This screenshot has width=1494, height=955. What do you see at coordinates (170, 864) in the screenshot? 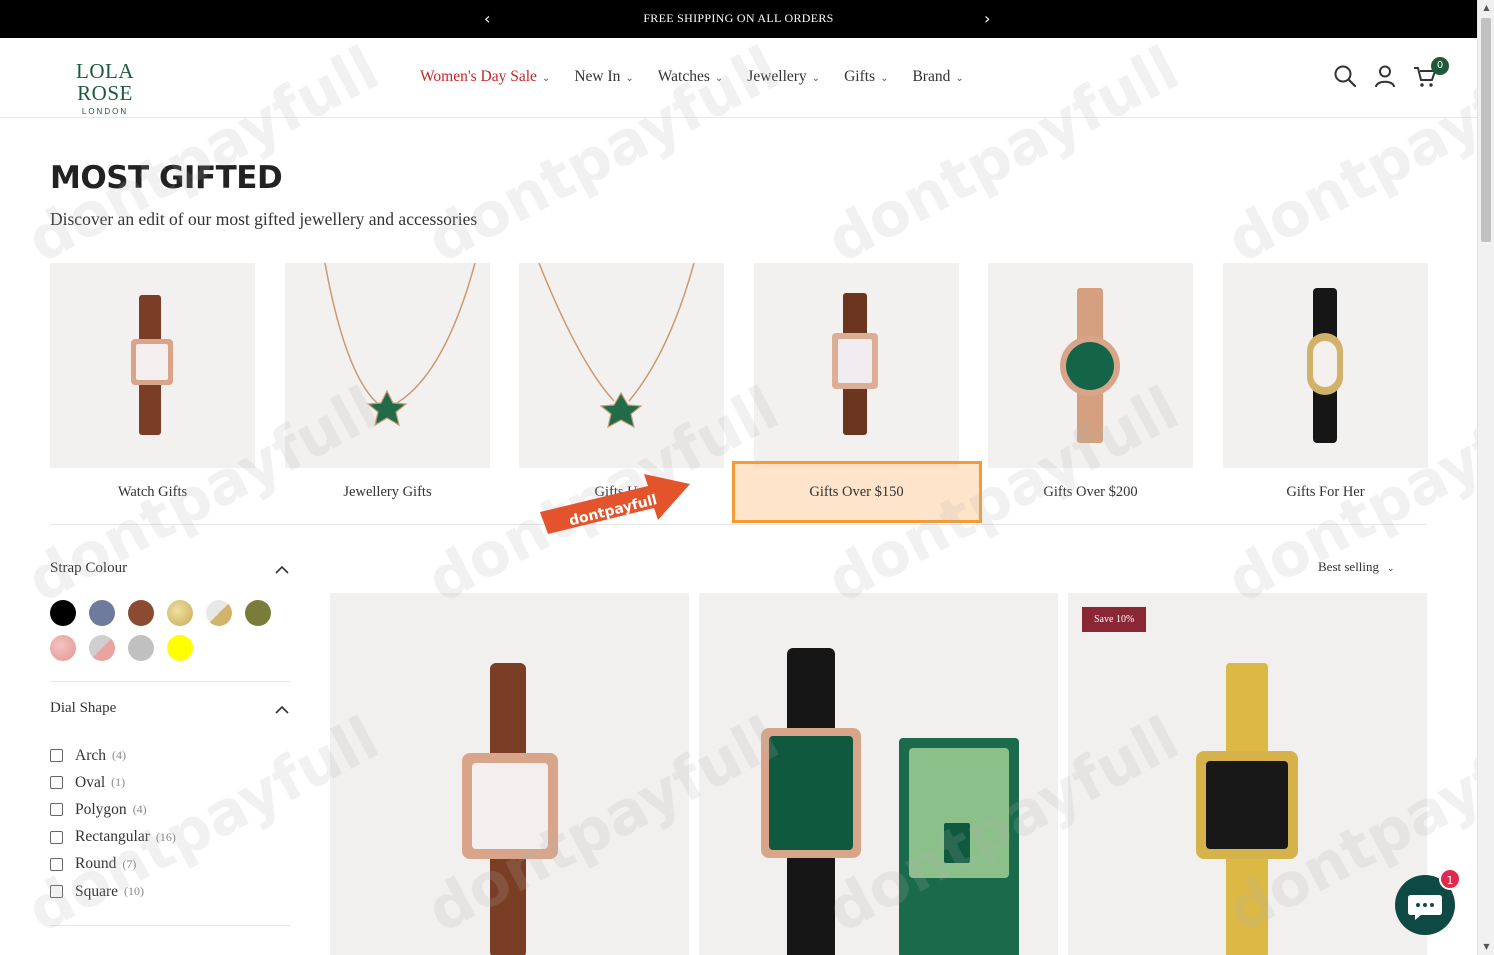
I see `dial-shape-option-round: Round (7)` at bounding box center [170, 864].